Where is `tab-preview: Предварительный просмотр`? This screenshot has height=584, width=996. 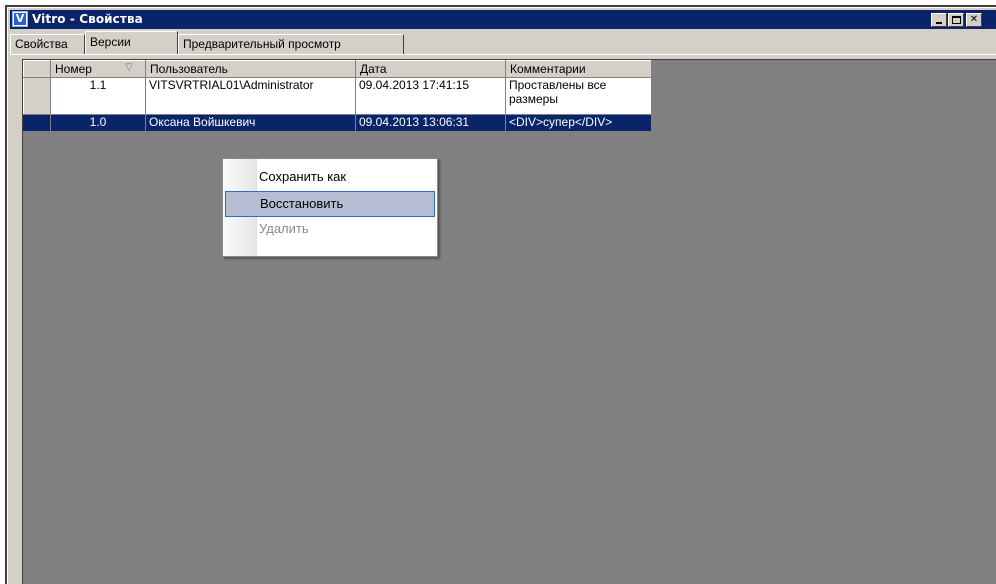 tab-preview: Предварительный просмотр is located at coordinates (291, 44).